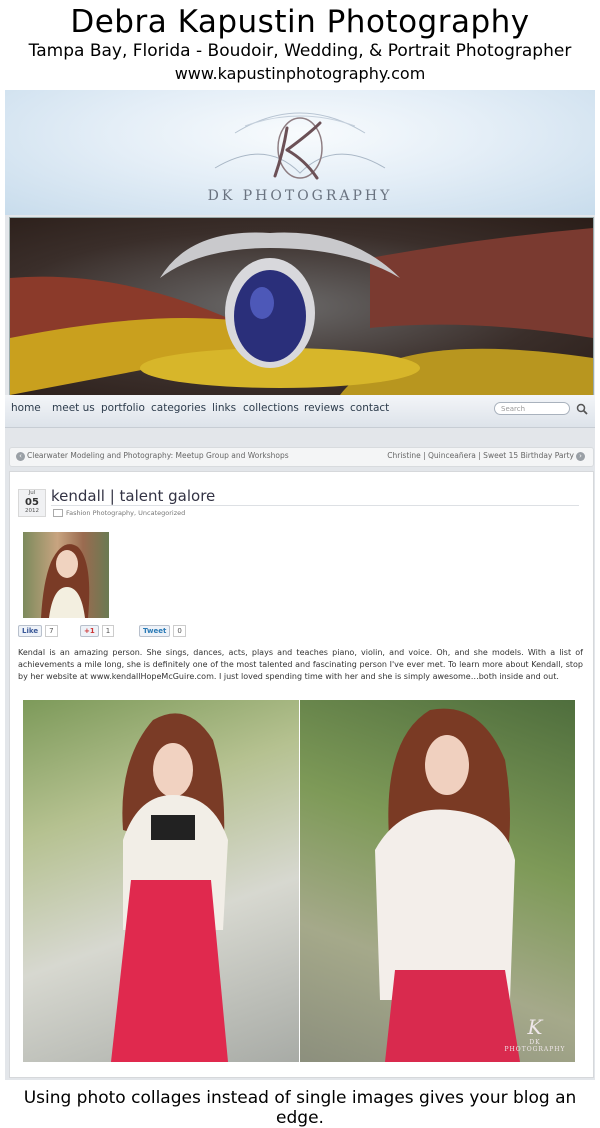 The height and width of the screenshot is (1128, 600). What do you see at coordinates (108, 631) in the screenshot?
I see `google-plus-count: 1` at bounding box center [108, 631].